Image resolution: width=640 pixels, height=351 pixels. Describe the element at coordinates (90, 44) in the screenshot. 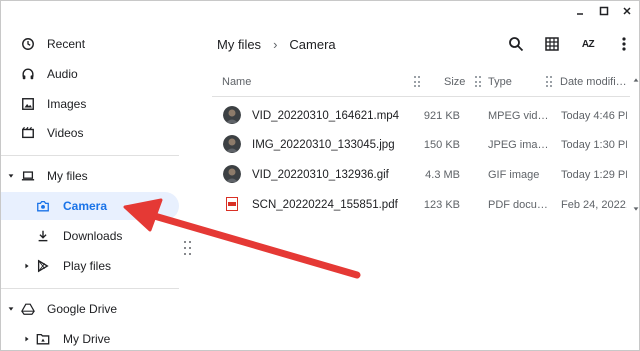

I see `sidebar-item-recent: Recent` at that location.